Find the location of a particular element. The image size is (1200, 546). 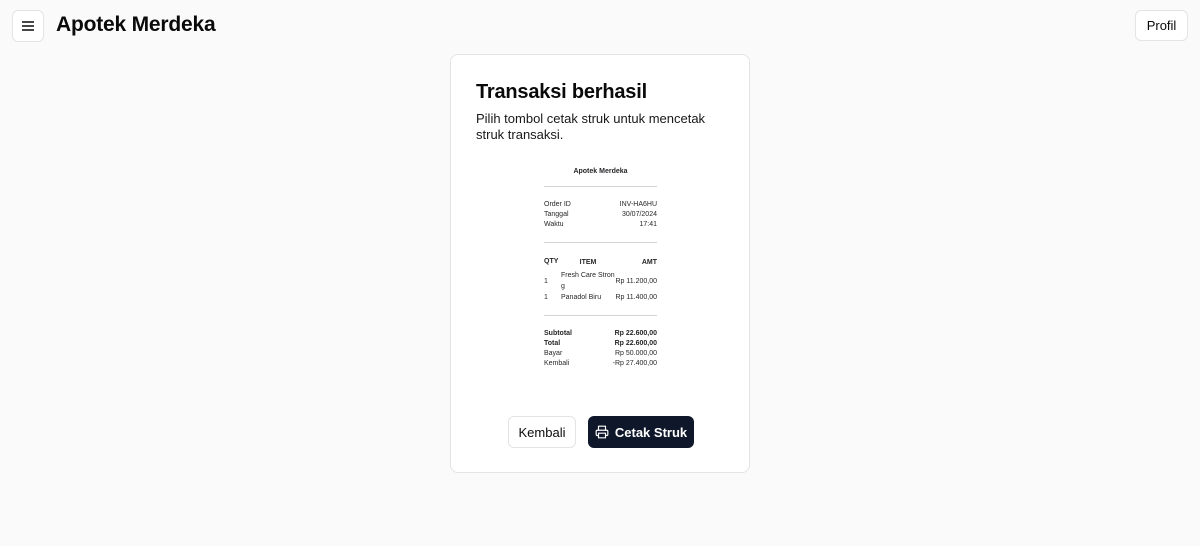

receipt-item-row: 1 Panadol Biru Rp 11.400,00 is located at coordinates (600, 297).